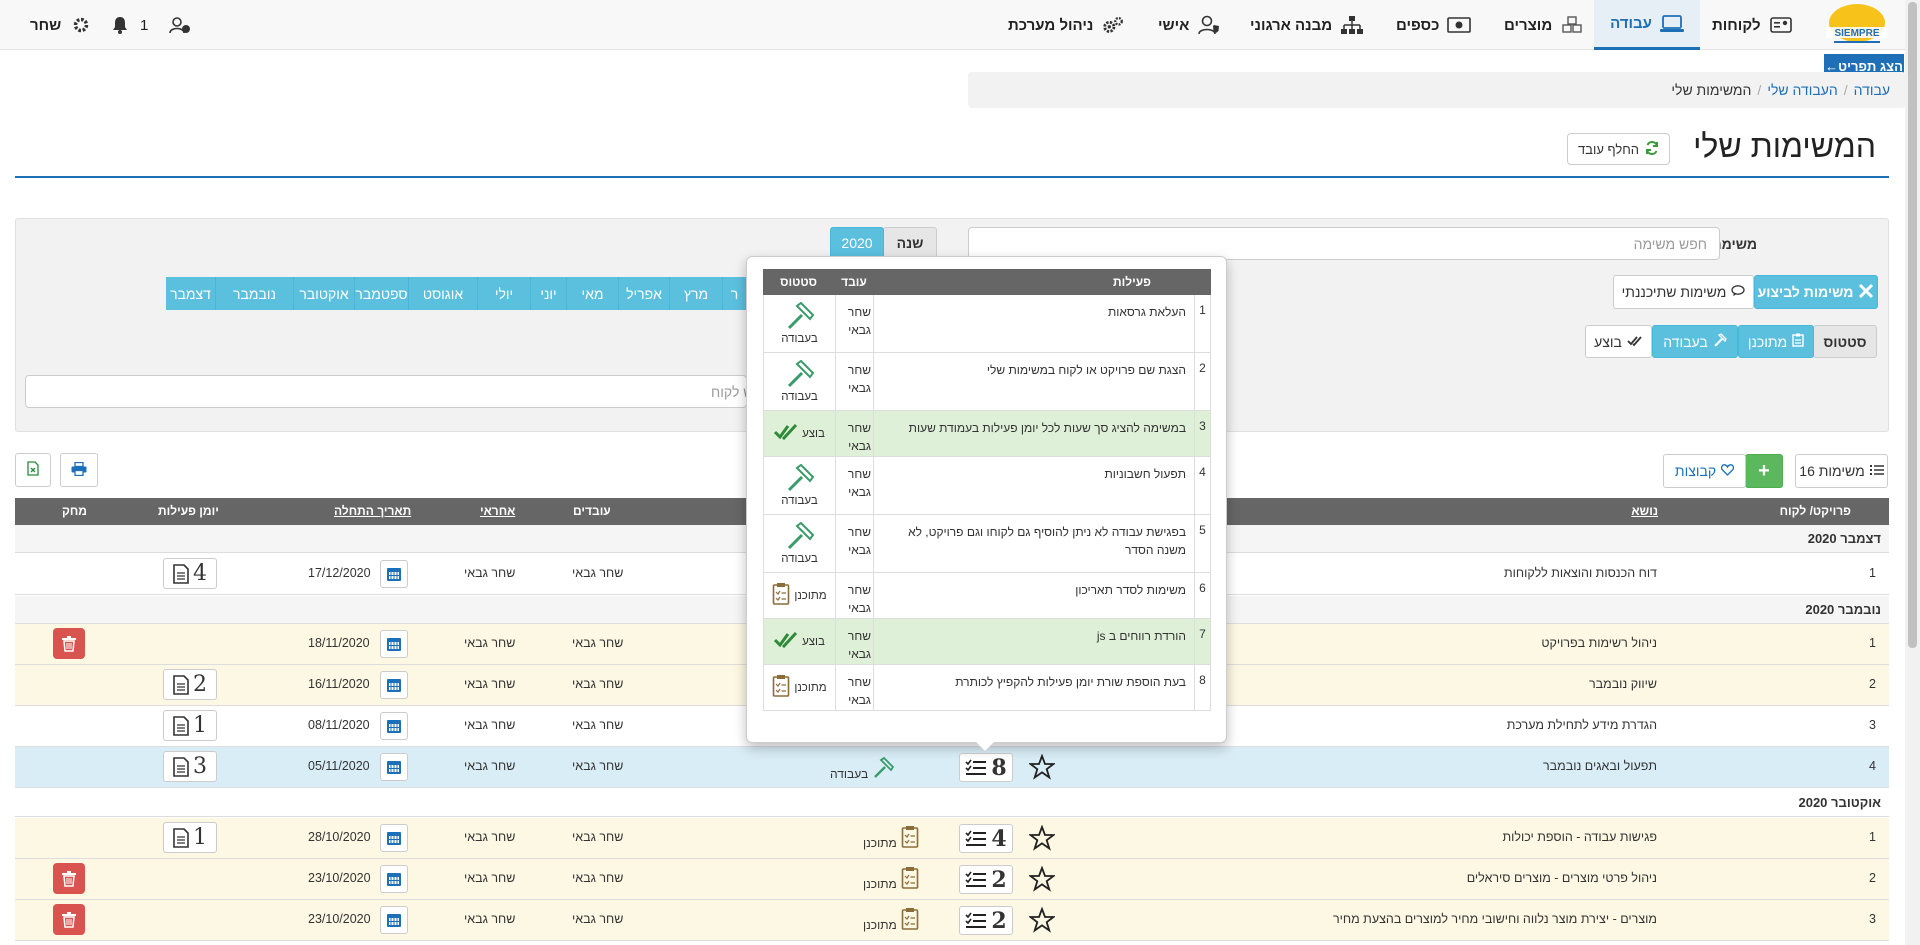 Image resolution: width=1920 pixels, height=945 pixels. What do you see at coordinates (1544, 25) in the screenshot?
I see `nav-products: מוצרים` at bounding box center [1544, 25].